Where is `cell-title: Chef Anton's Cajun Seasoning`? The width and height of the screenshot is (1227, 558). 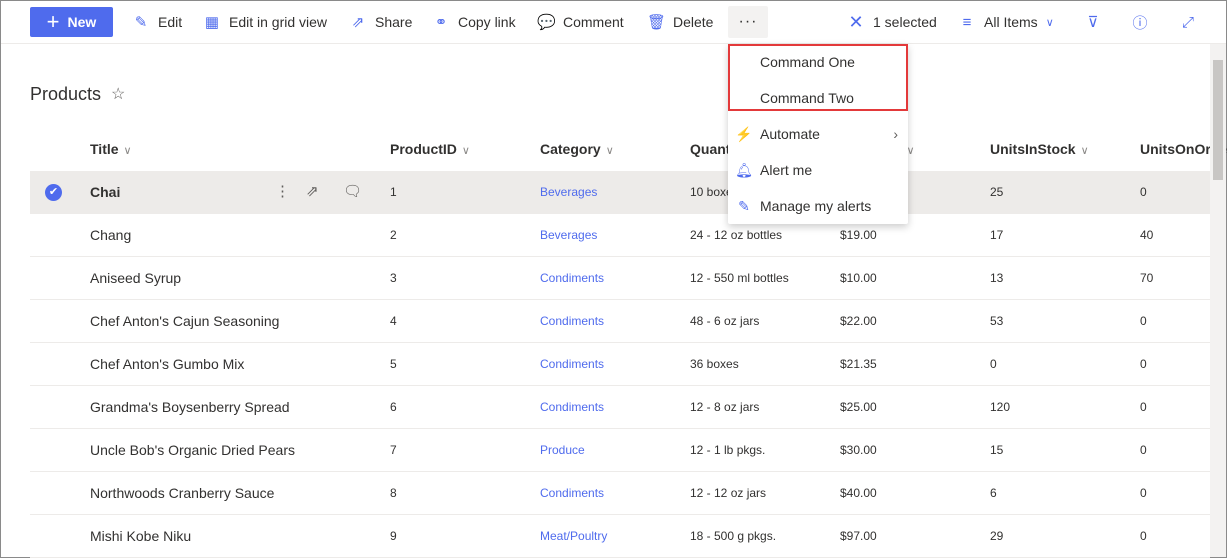 cell-title: Chef Anton's Cajun Seasoning is located at coordinates (184, 321).